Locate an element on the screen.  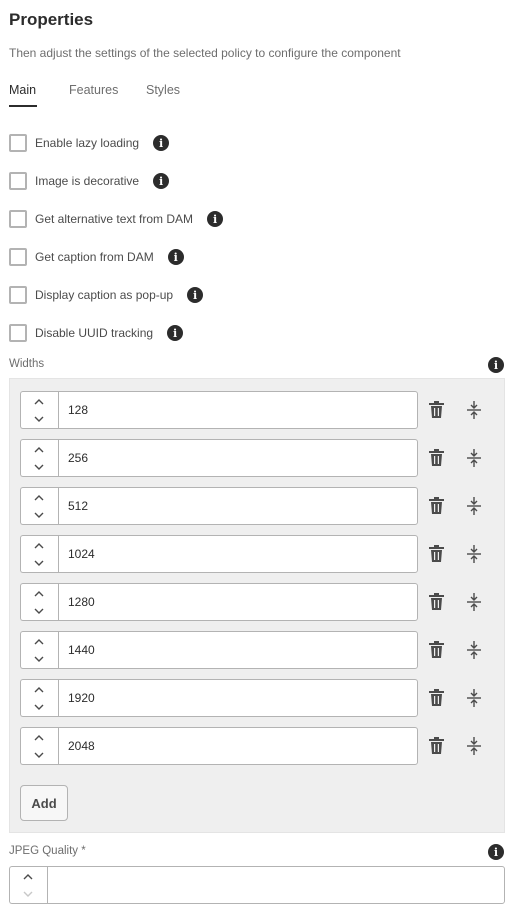
width-item: 2048 is located at coordinates (255, 746).